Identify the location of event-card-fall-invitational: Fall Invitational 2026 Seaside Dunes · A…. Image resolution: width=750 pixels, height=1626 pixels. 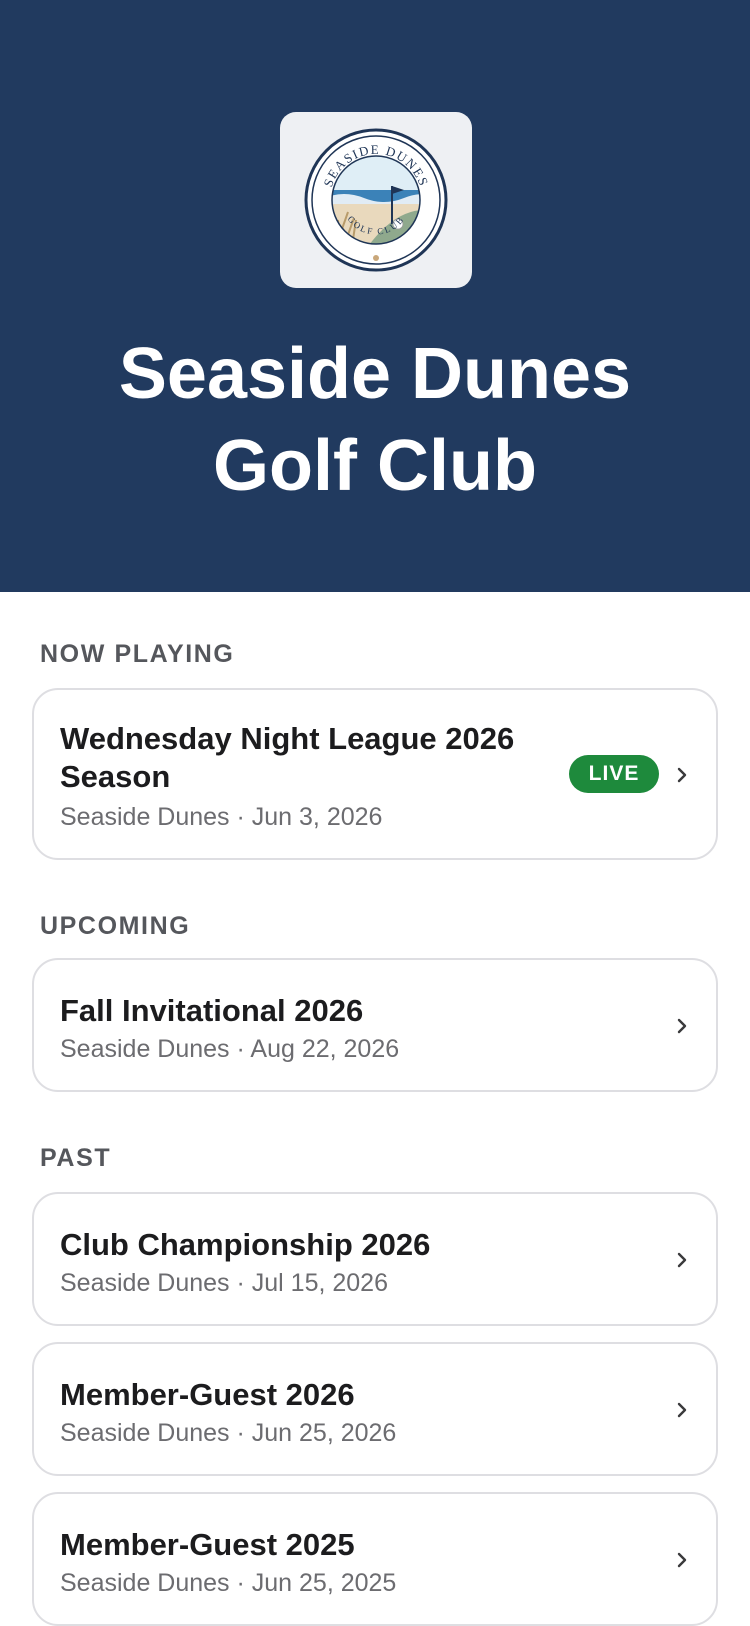
(375, 1025).